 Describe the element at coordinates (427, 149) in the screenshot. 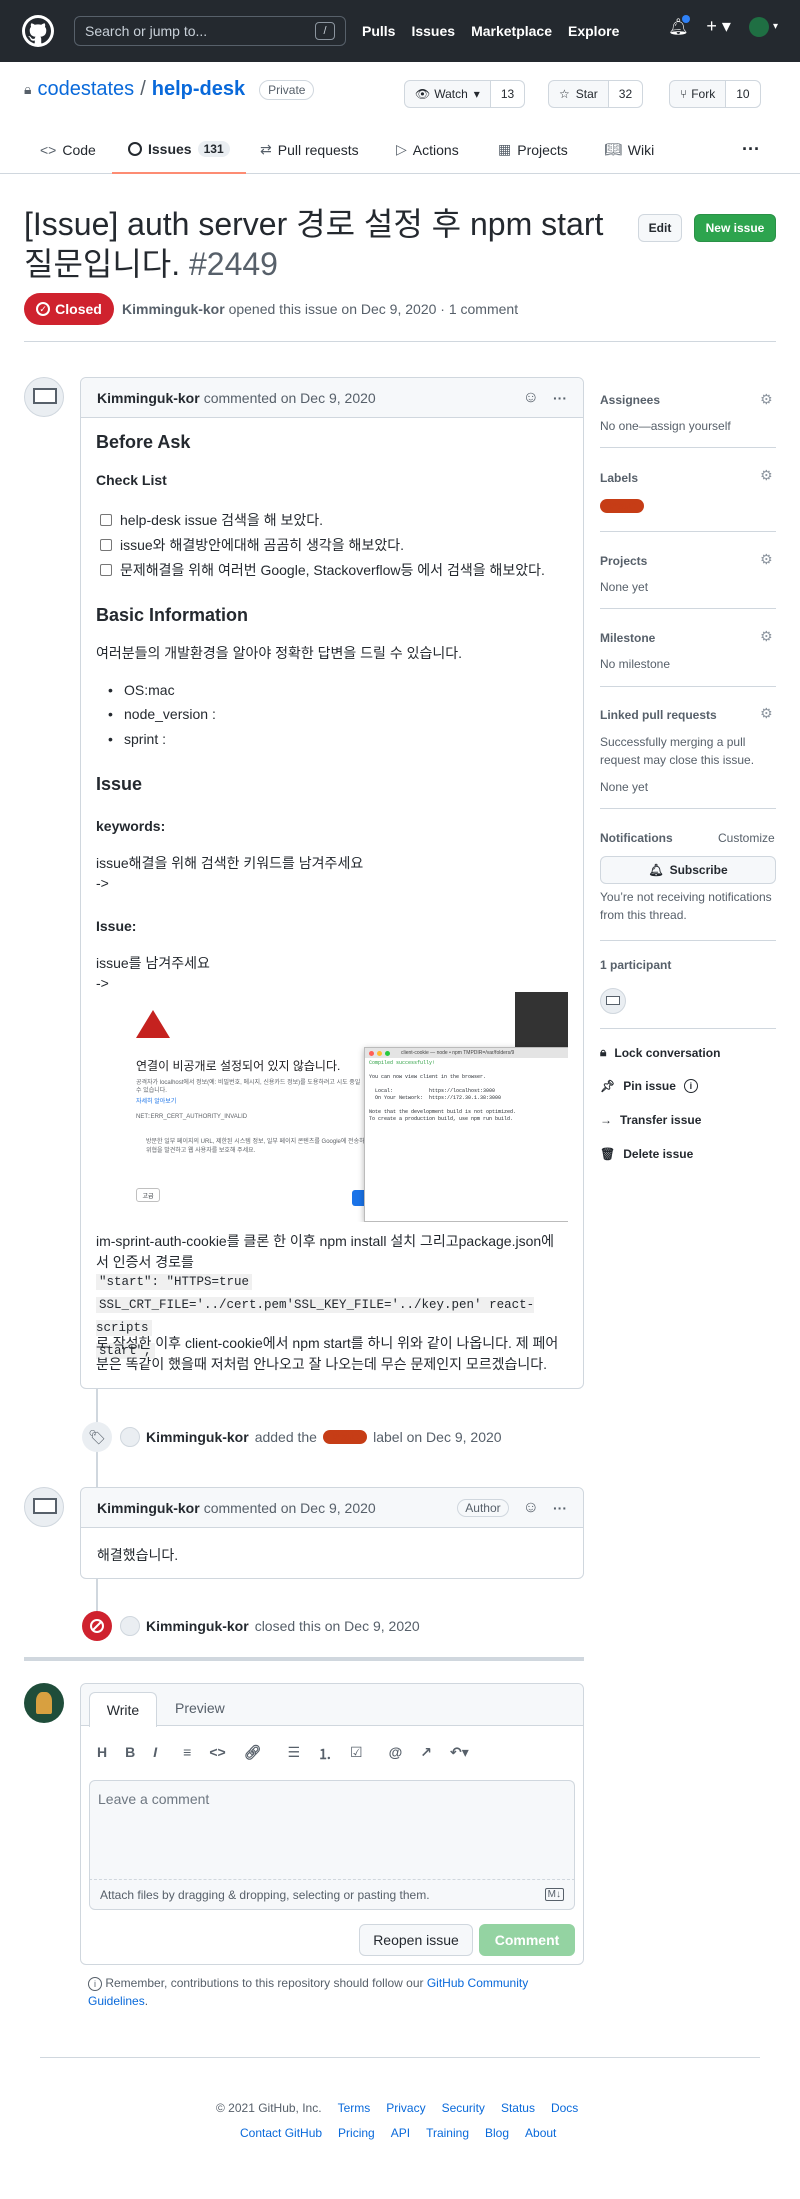

I see `tab-actions: ▷ Actions` at that location.